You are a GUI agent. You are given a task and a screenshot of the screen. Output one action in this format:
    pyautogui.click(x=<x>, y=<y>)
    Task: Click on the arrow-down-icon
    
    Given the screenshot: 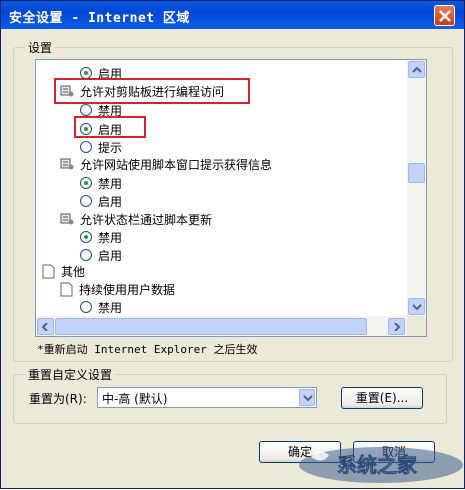 What is the action you would take?
    pyautogui.click(x=417, y=307)
    